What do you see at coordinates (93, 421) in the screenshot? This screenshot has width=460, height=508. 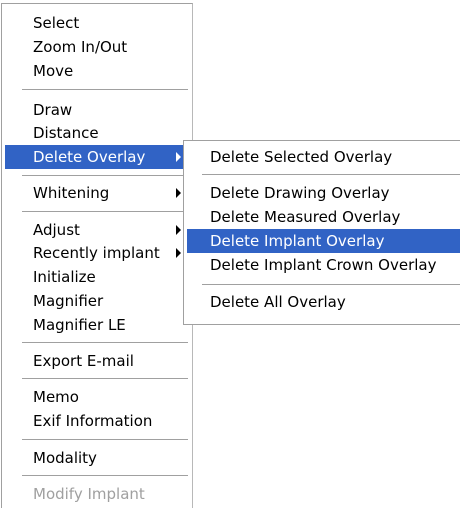 I see `menu-item-label: Exif Information` at bounding box center [93, 421].